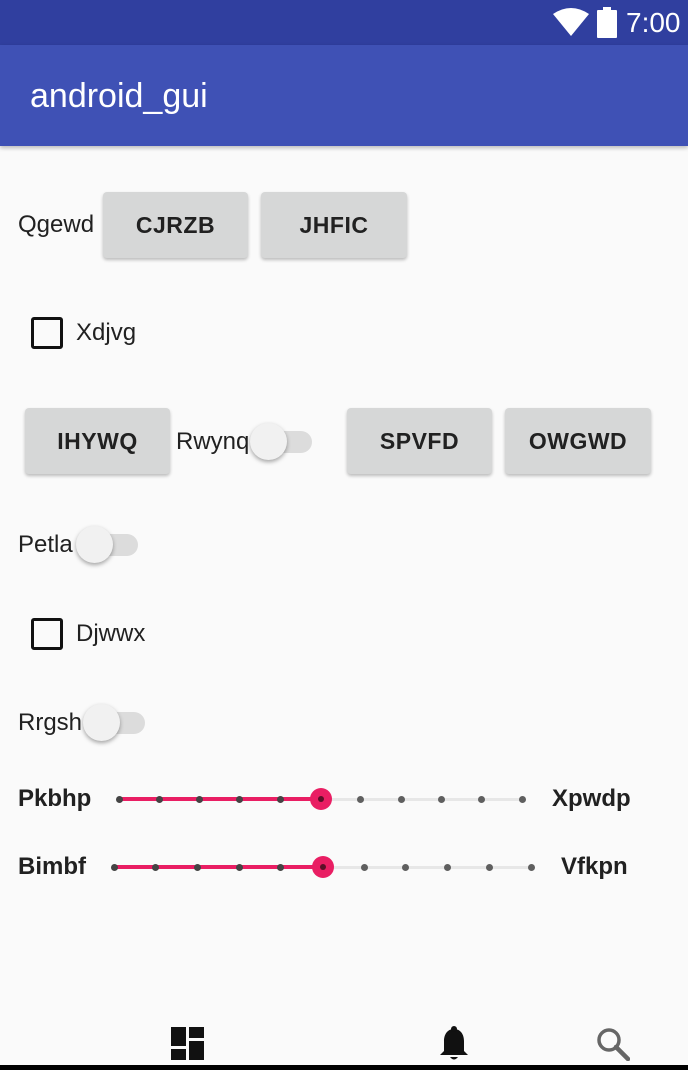 The height and width of the screenshot is (1070, 688). Describe the element at coordinates (419, 441) in the screenshot. I see `spvfd-button: SPVFD` at that location.